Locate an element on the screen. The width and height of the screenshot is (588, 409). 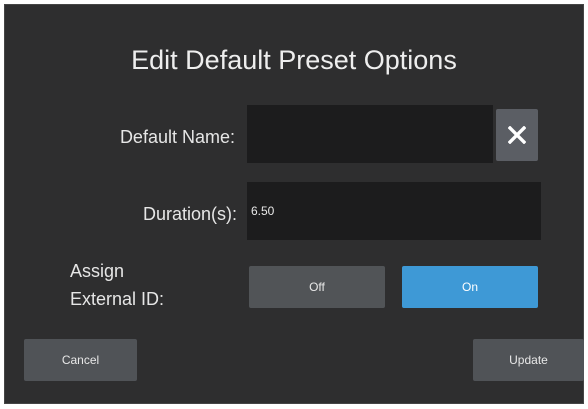
clear-name-button is located at coordinates (517, 135).